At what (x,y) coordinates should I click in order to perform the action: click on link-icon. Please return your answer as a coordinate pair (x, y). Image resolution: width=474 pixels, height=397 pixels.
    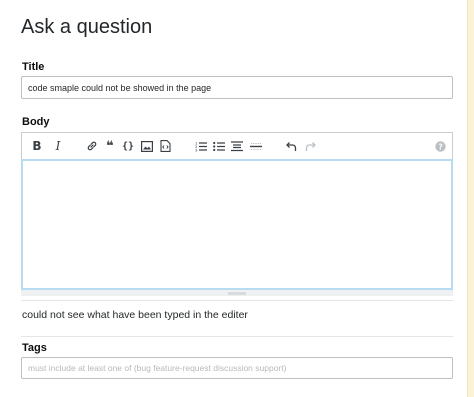
    Looking at the image, I should click on (92, 146).